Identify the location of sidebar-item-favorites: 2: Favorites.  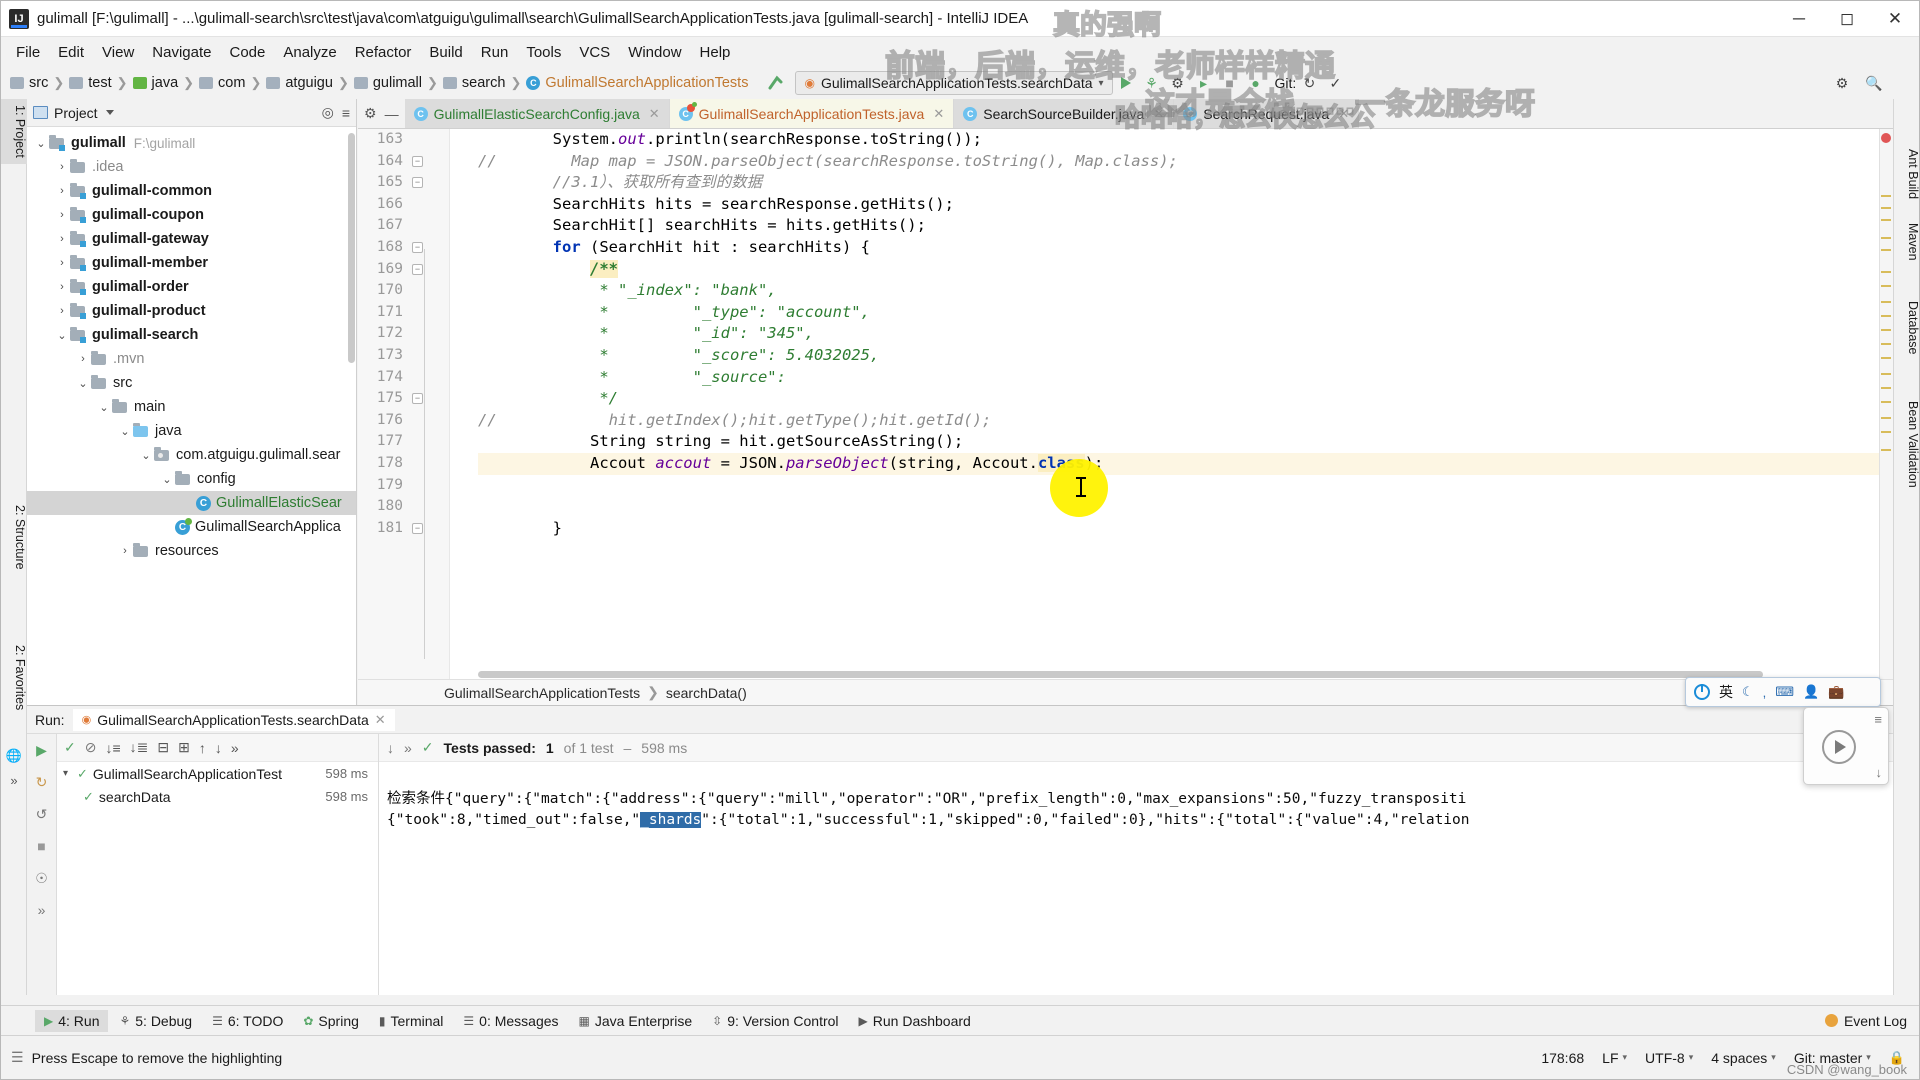
(14, 677).